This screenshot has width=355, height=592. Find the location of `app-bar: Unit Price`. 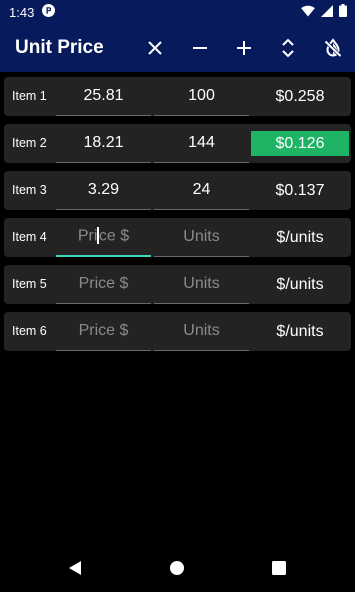

app-bar: Unit Price is located at coordinates (177, 48).